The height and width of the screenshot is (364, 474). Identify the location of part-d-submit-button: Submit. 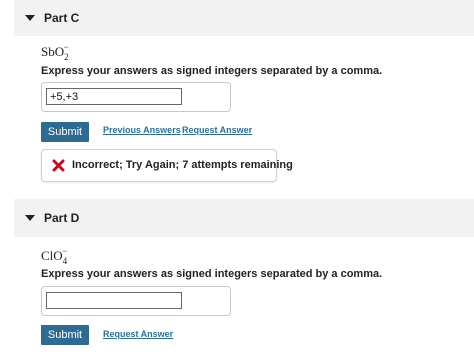
(65, 335).